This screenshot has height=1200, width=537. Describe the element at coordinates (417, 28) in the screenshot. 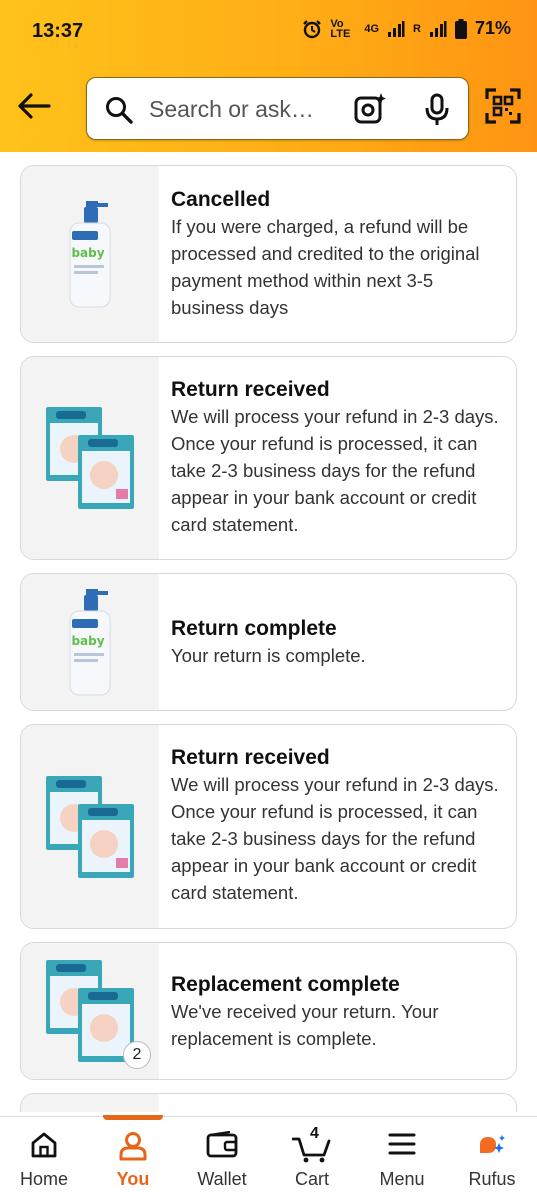

I see `roaming-label: R` at that location.